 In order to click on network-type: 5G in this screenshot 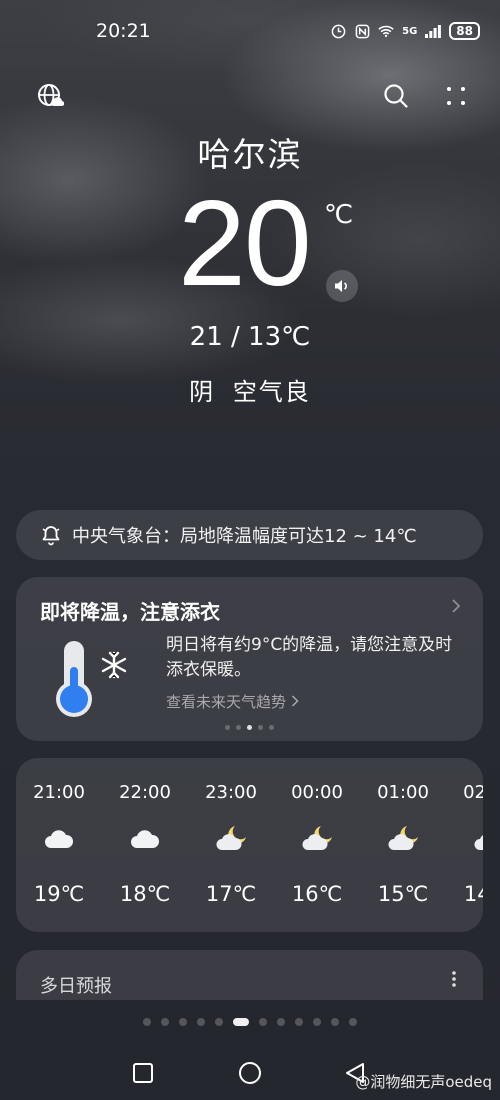, I will do `click(410, 31)`.